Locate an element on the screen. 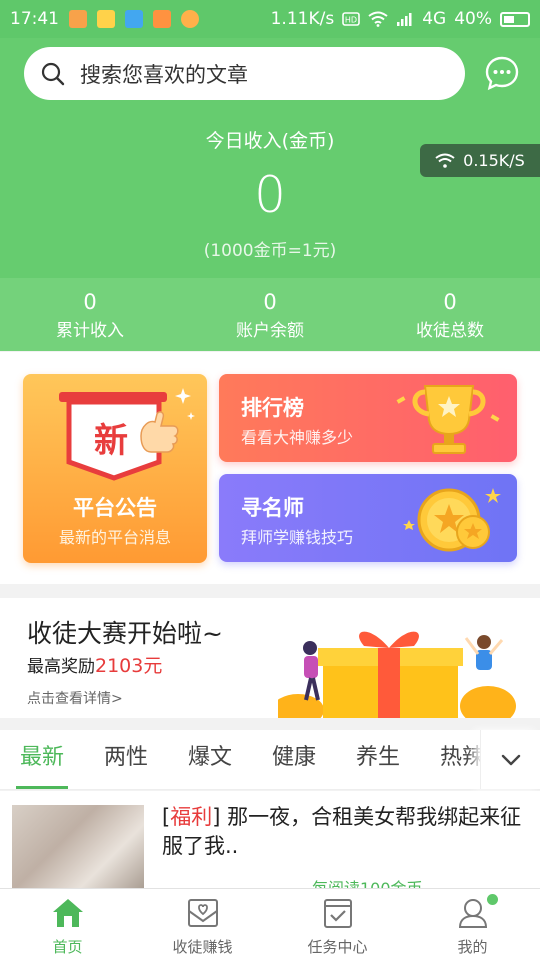 The width and height of the screenshot is (540, 960). more-tabs-button is located at coordinates (510, 759).